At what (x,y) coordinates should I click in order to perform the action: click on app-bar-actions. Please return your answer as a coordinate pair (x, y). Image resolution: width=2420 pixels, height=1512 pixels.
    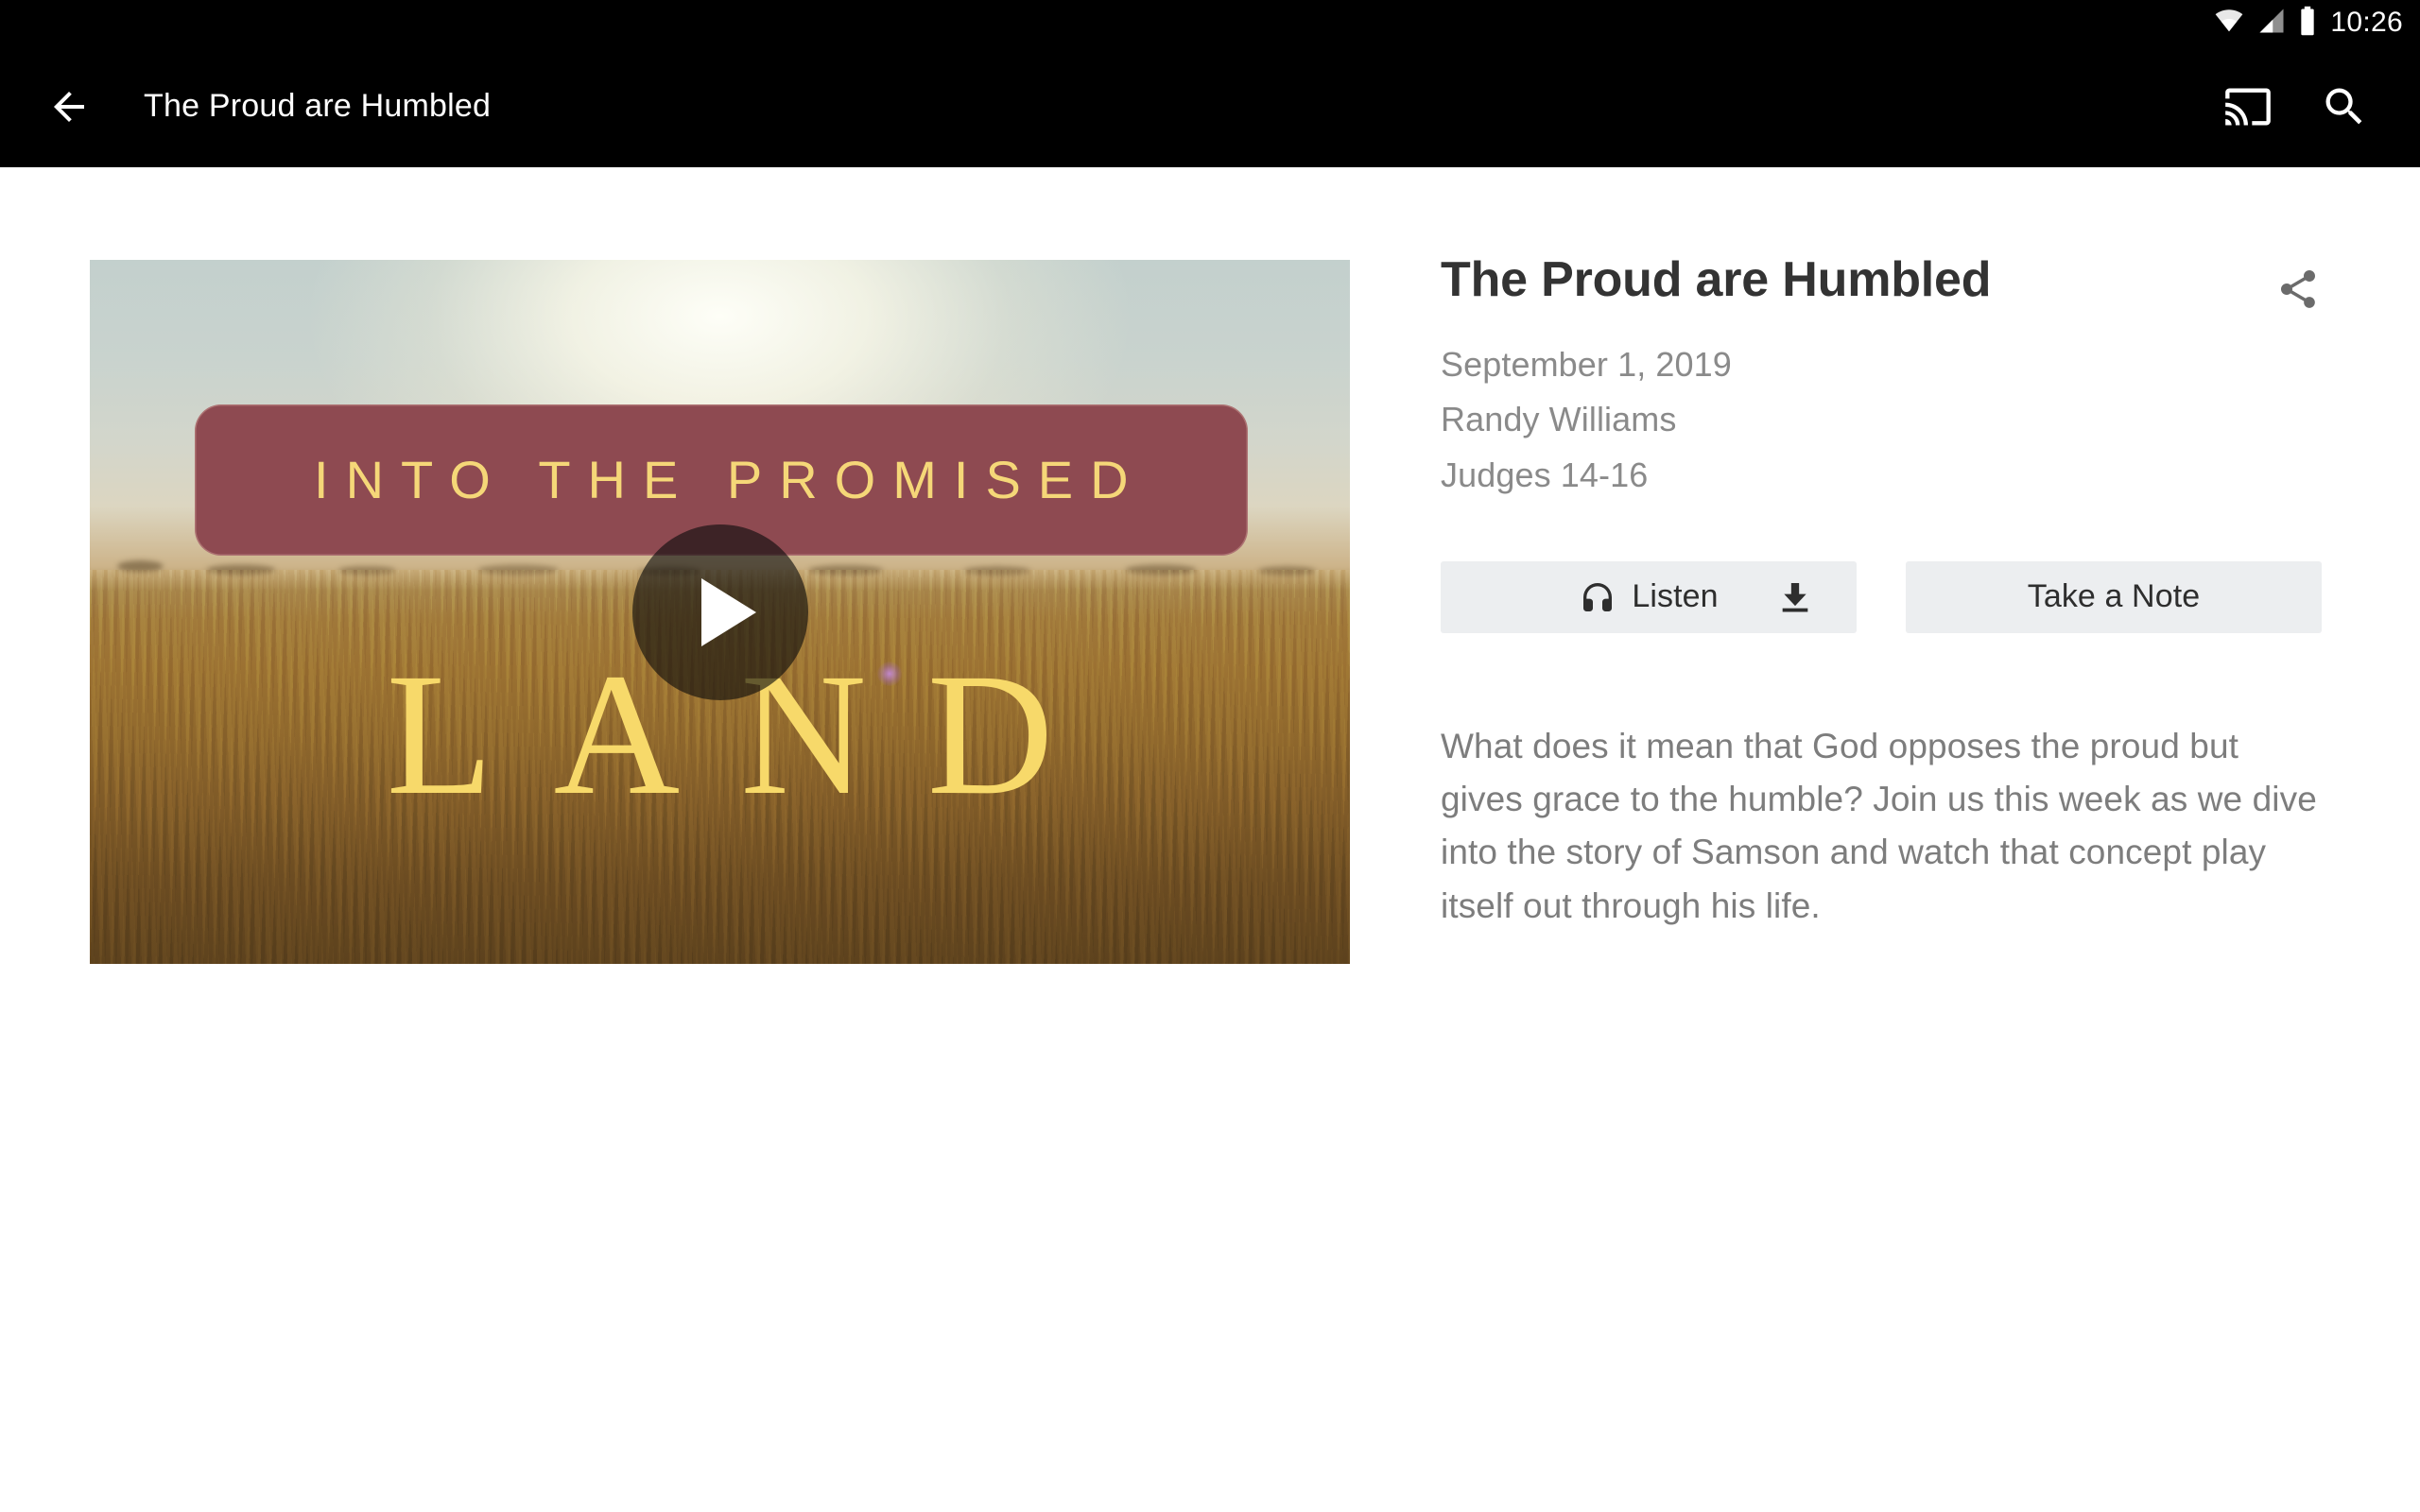
    Looking at the image, I should click on (2319, 107).